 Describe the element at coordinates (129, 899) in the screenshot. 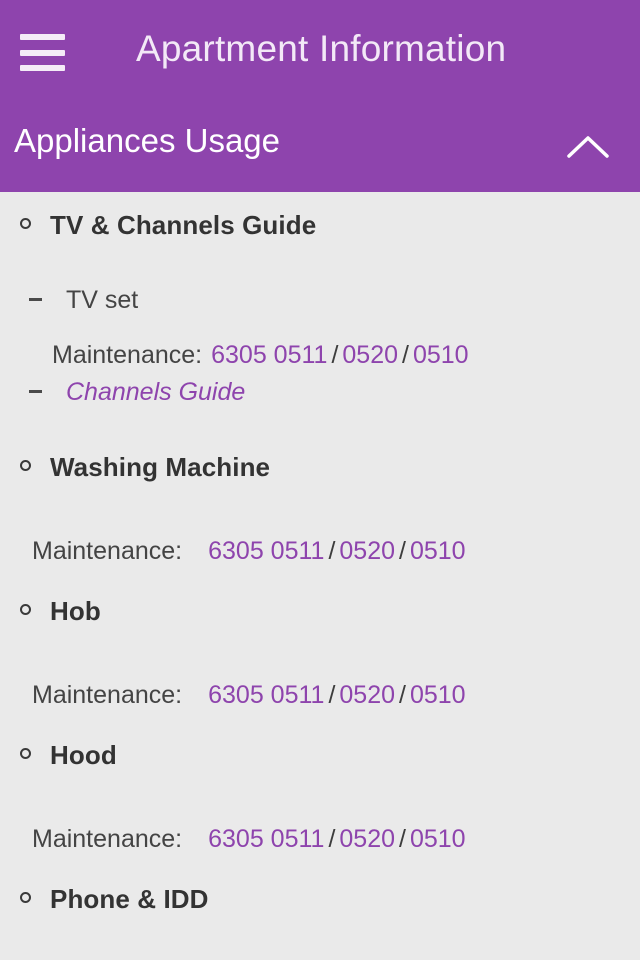

I see `appliance-name: Phone & IDD` at that location.